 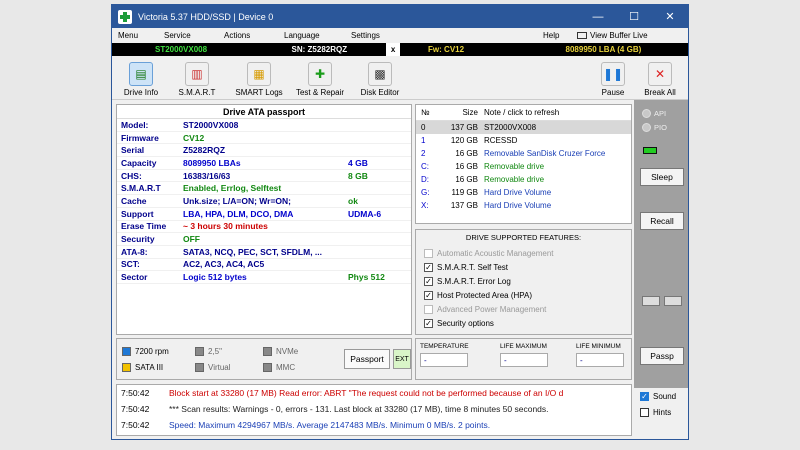 I want to click on device-list-row: C: 16 GB Removable drive, so click(x=523, y=166).